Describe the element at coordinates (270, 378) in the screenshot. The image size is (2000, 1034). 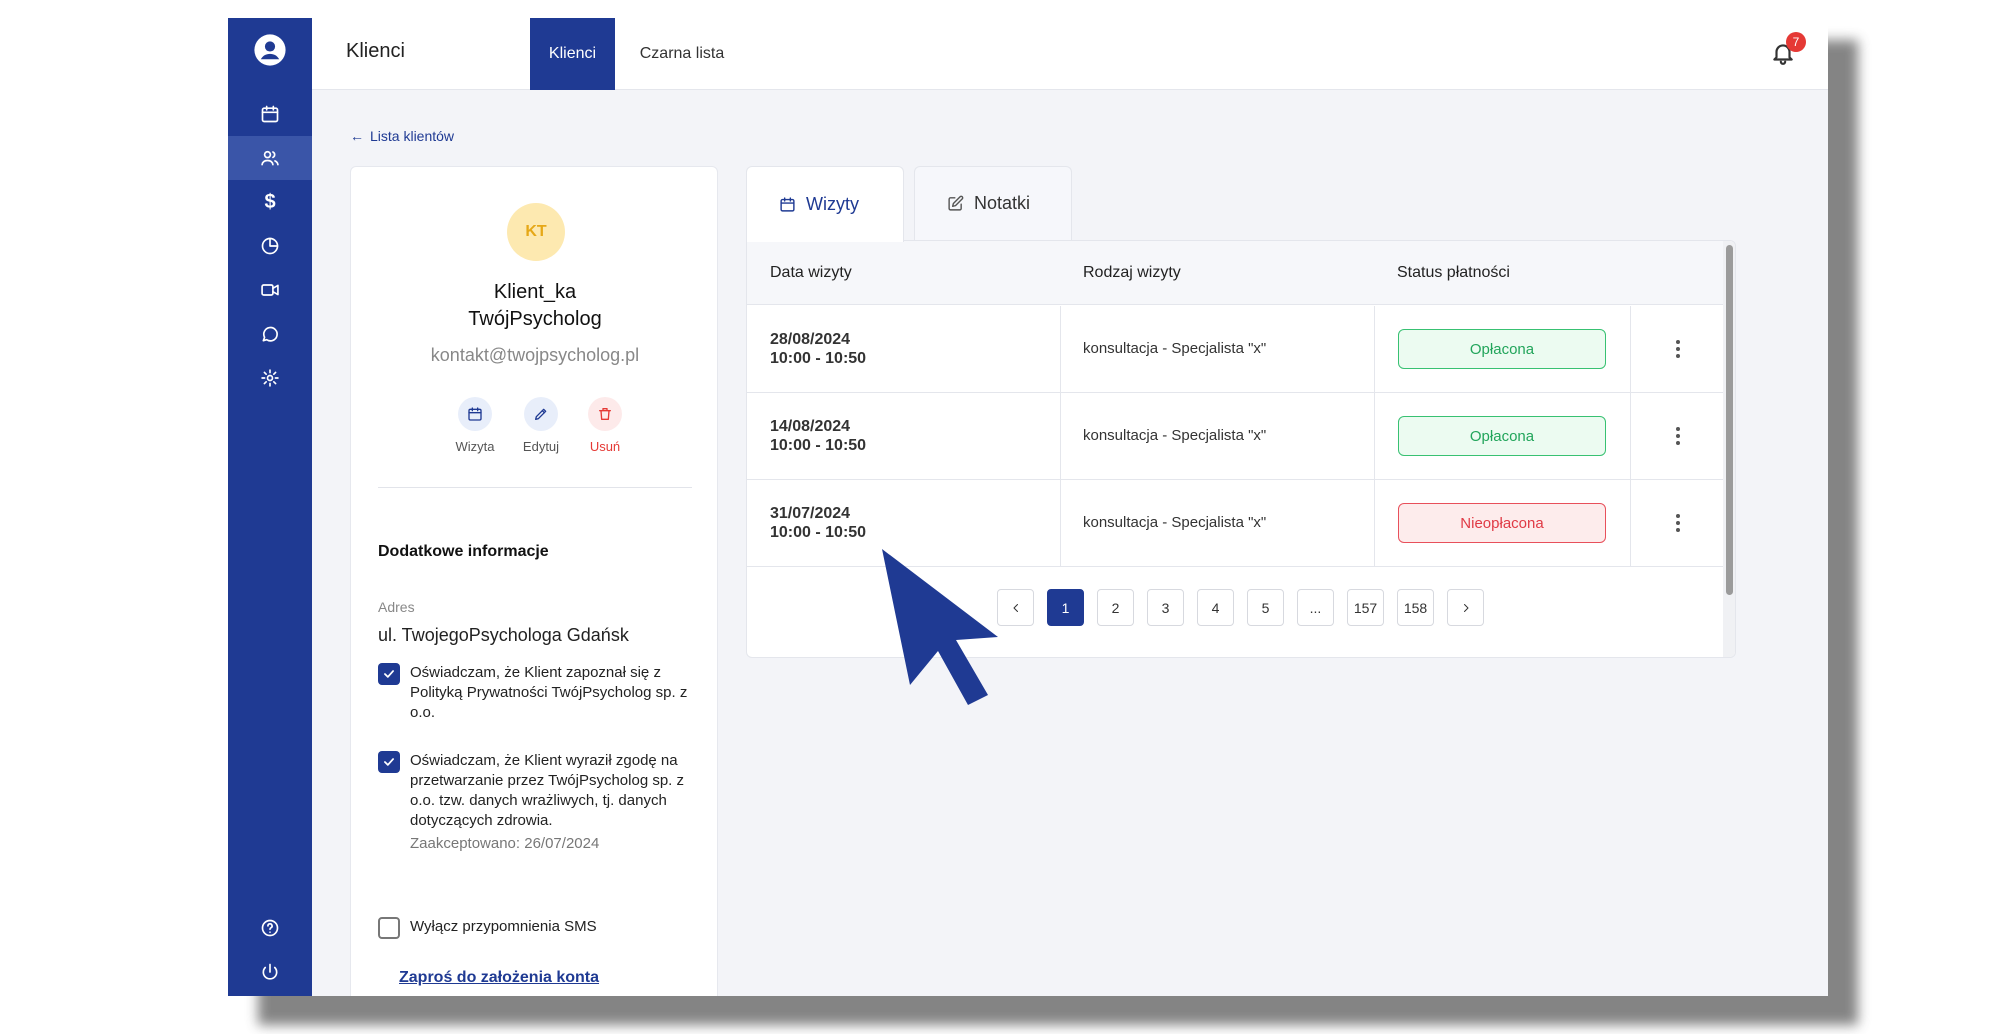
I see `sidebar-item-settings` at that location.